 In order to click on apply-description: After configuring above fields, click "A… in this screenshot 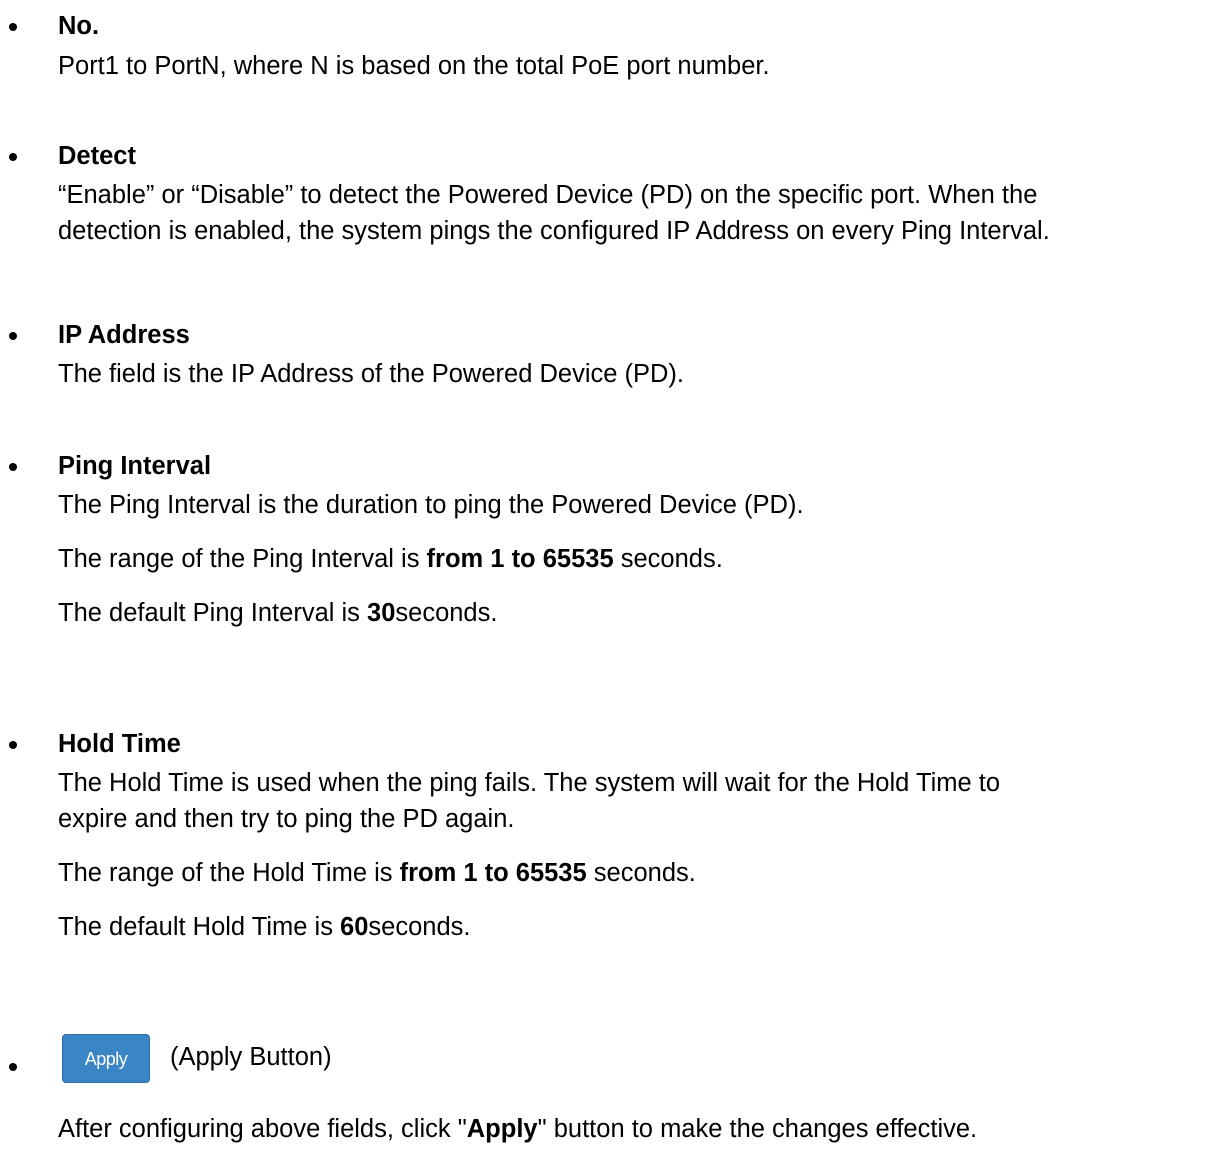, I will do `click(518, 1129)`.